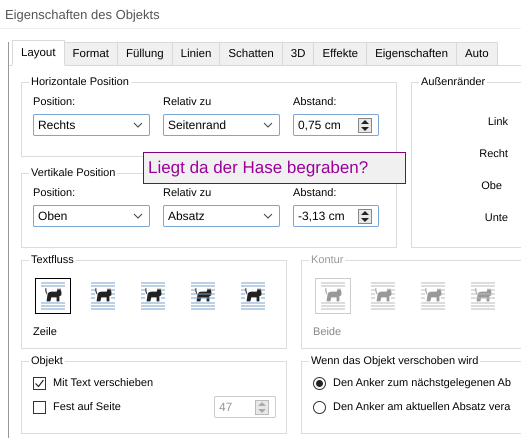 Image resolution: width=521 pixels, height=438 pixels. I want to click on group-title: Horizontale Position, so click(80, 82).